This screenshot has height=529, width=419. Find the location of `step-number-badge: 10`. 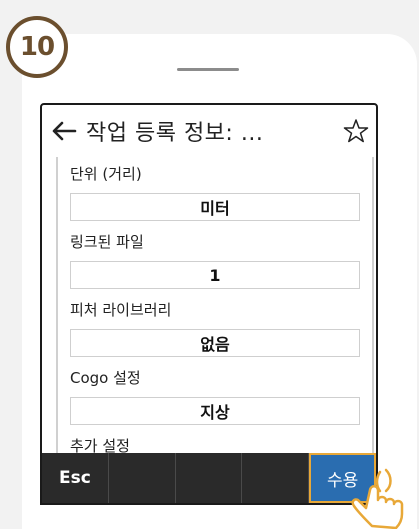

step-number-badge: 10 is located at coordinates (37, 47).